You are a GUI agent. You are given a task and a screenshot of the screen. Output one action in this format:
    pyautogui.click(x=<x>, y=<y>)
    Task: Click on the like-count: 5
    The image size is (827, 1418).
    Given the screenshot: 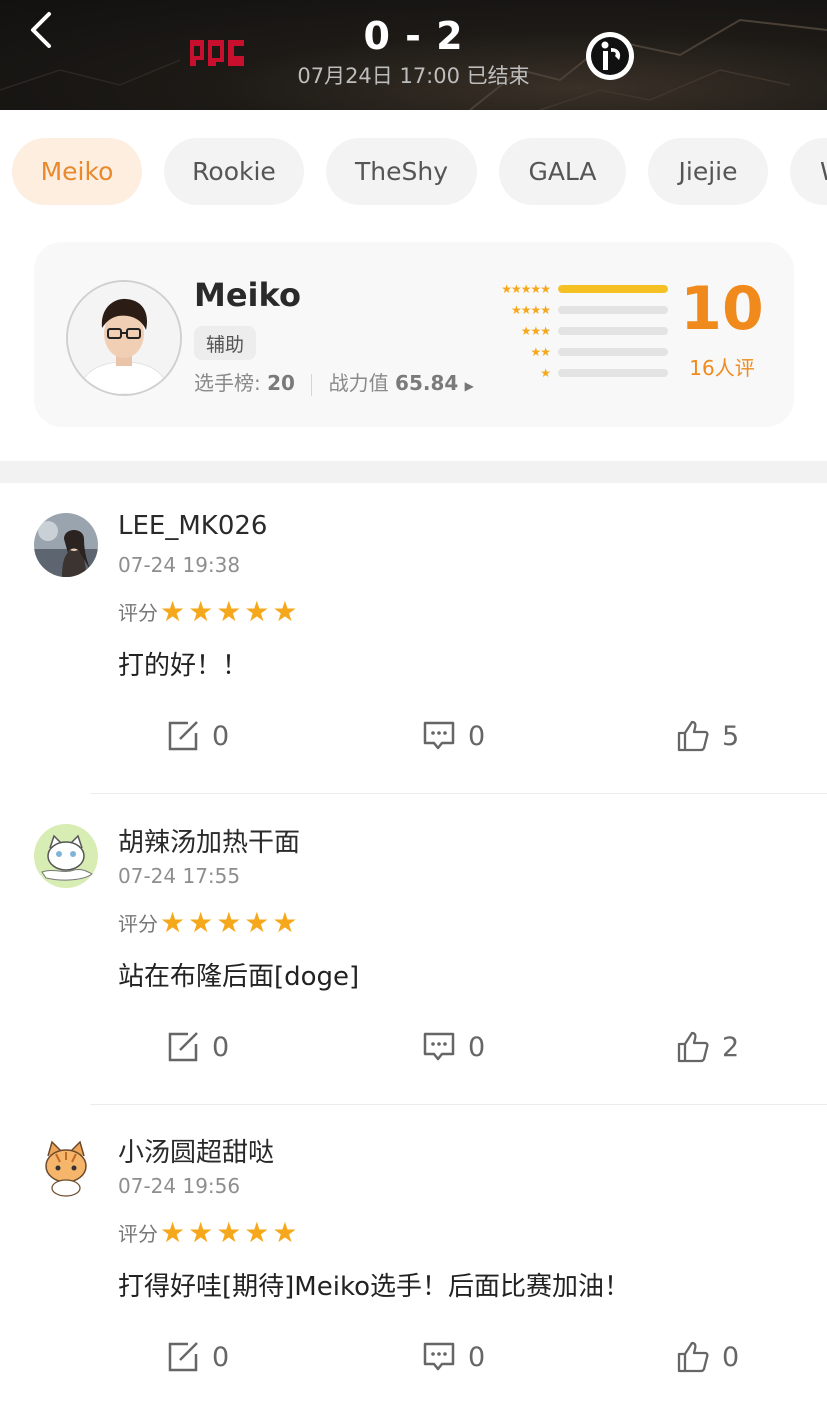 What is the action you would take?
    pyautogui.click(x=731, y=736)
    